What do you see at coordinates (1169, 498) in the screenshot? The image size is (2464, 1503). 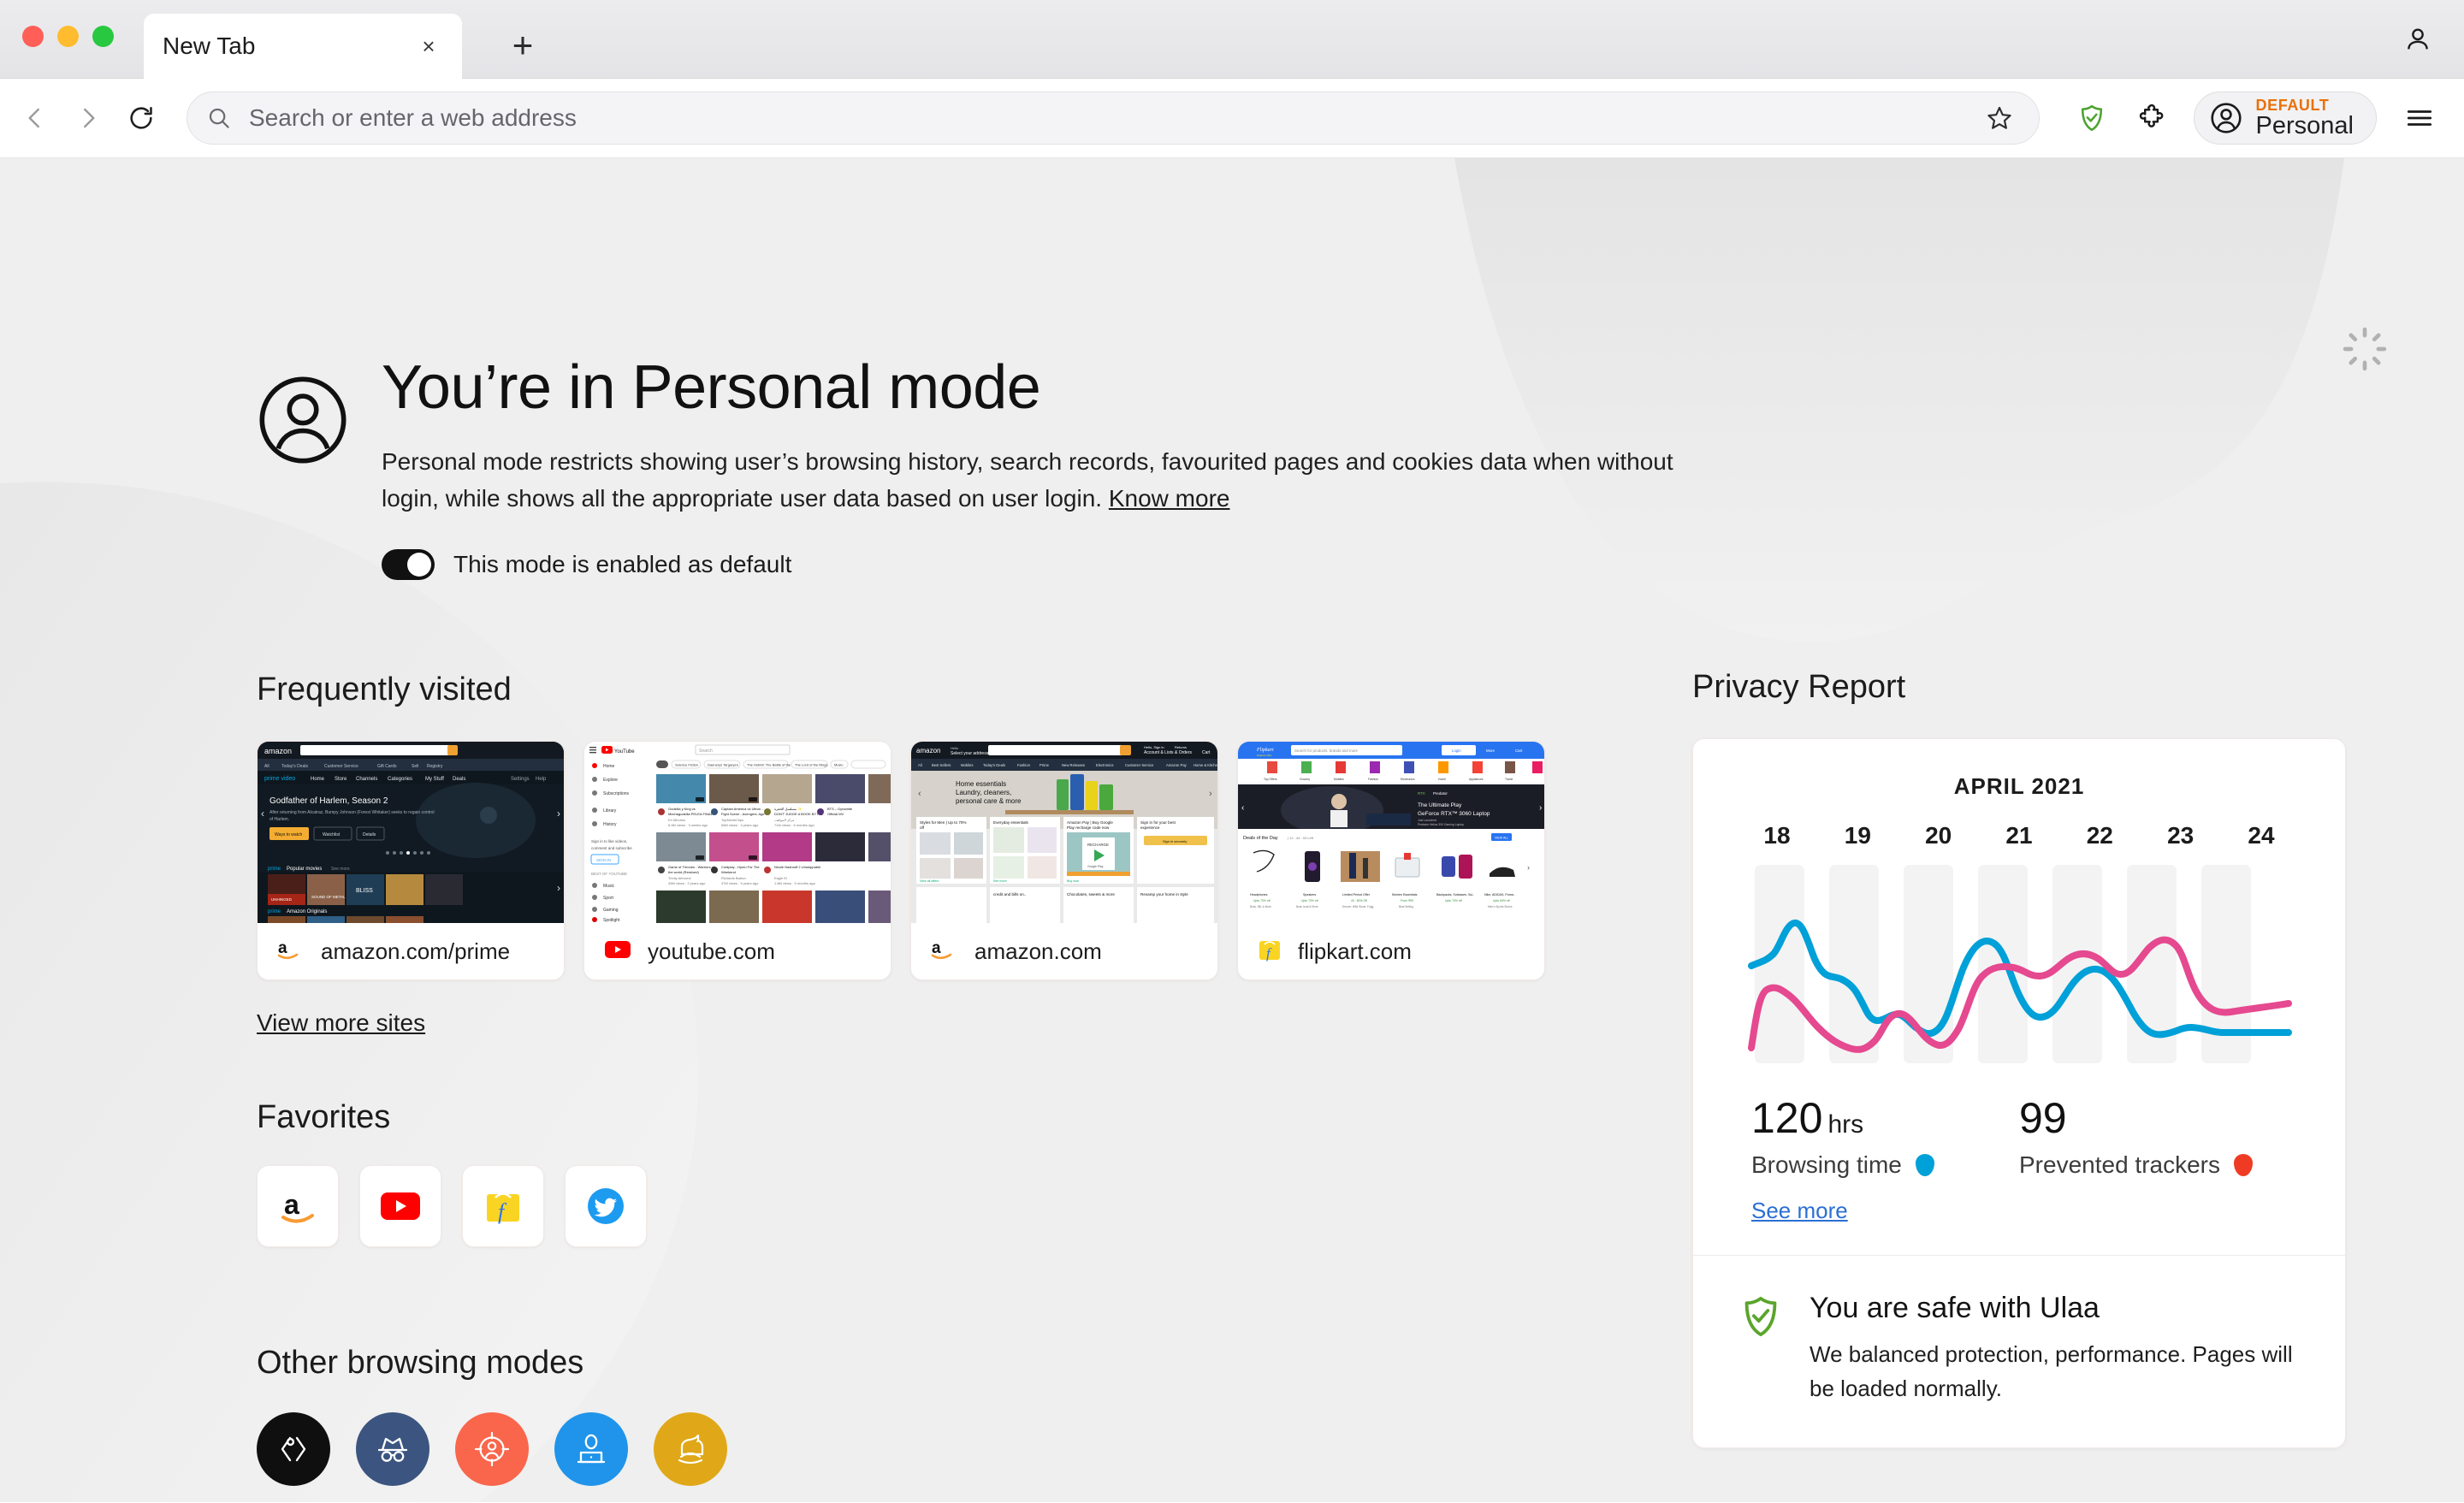 I see `know-more-link: Know more` at bounding box center [1169, 498].